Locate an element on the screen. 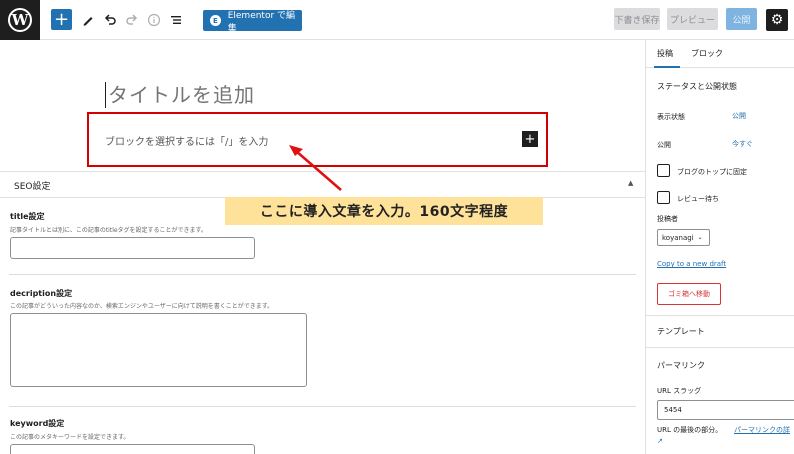 Image resolution: width=794 pixels, height=454 pixels. add-block-button: + is located at coordinates (61, 19).